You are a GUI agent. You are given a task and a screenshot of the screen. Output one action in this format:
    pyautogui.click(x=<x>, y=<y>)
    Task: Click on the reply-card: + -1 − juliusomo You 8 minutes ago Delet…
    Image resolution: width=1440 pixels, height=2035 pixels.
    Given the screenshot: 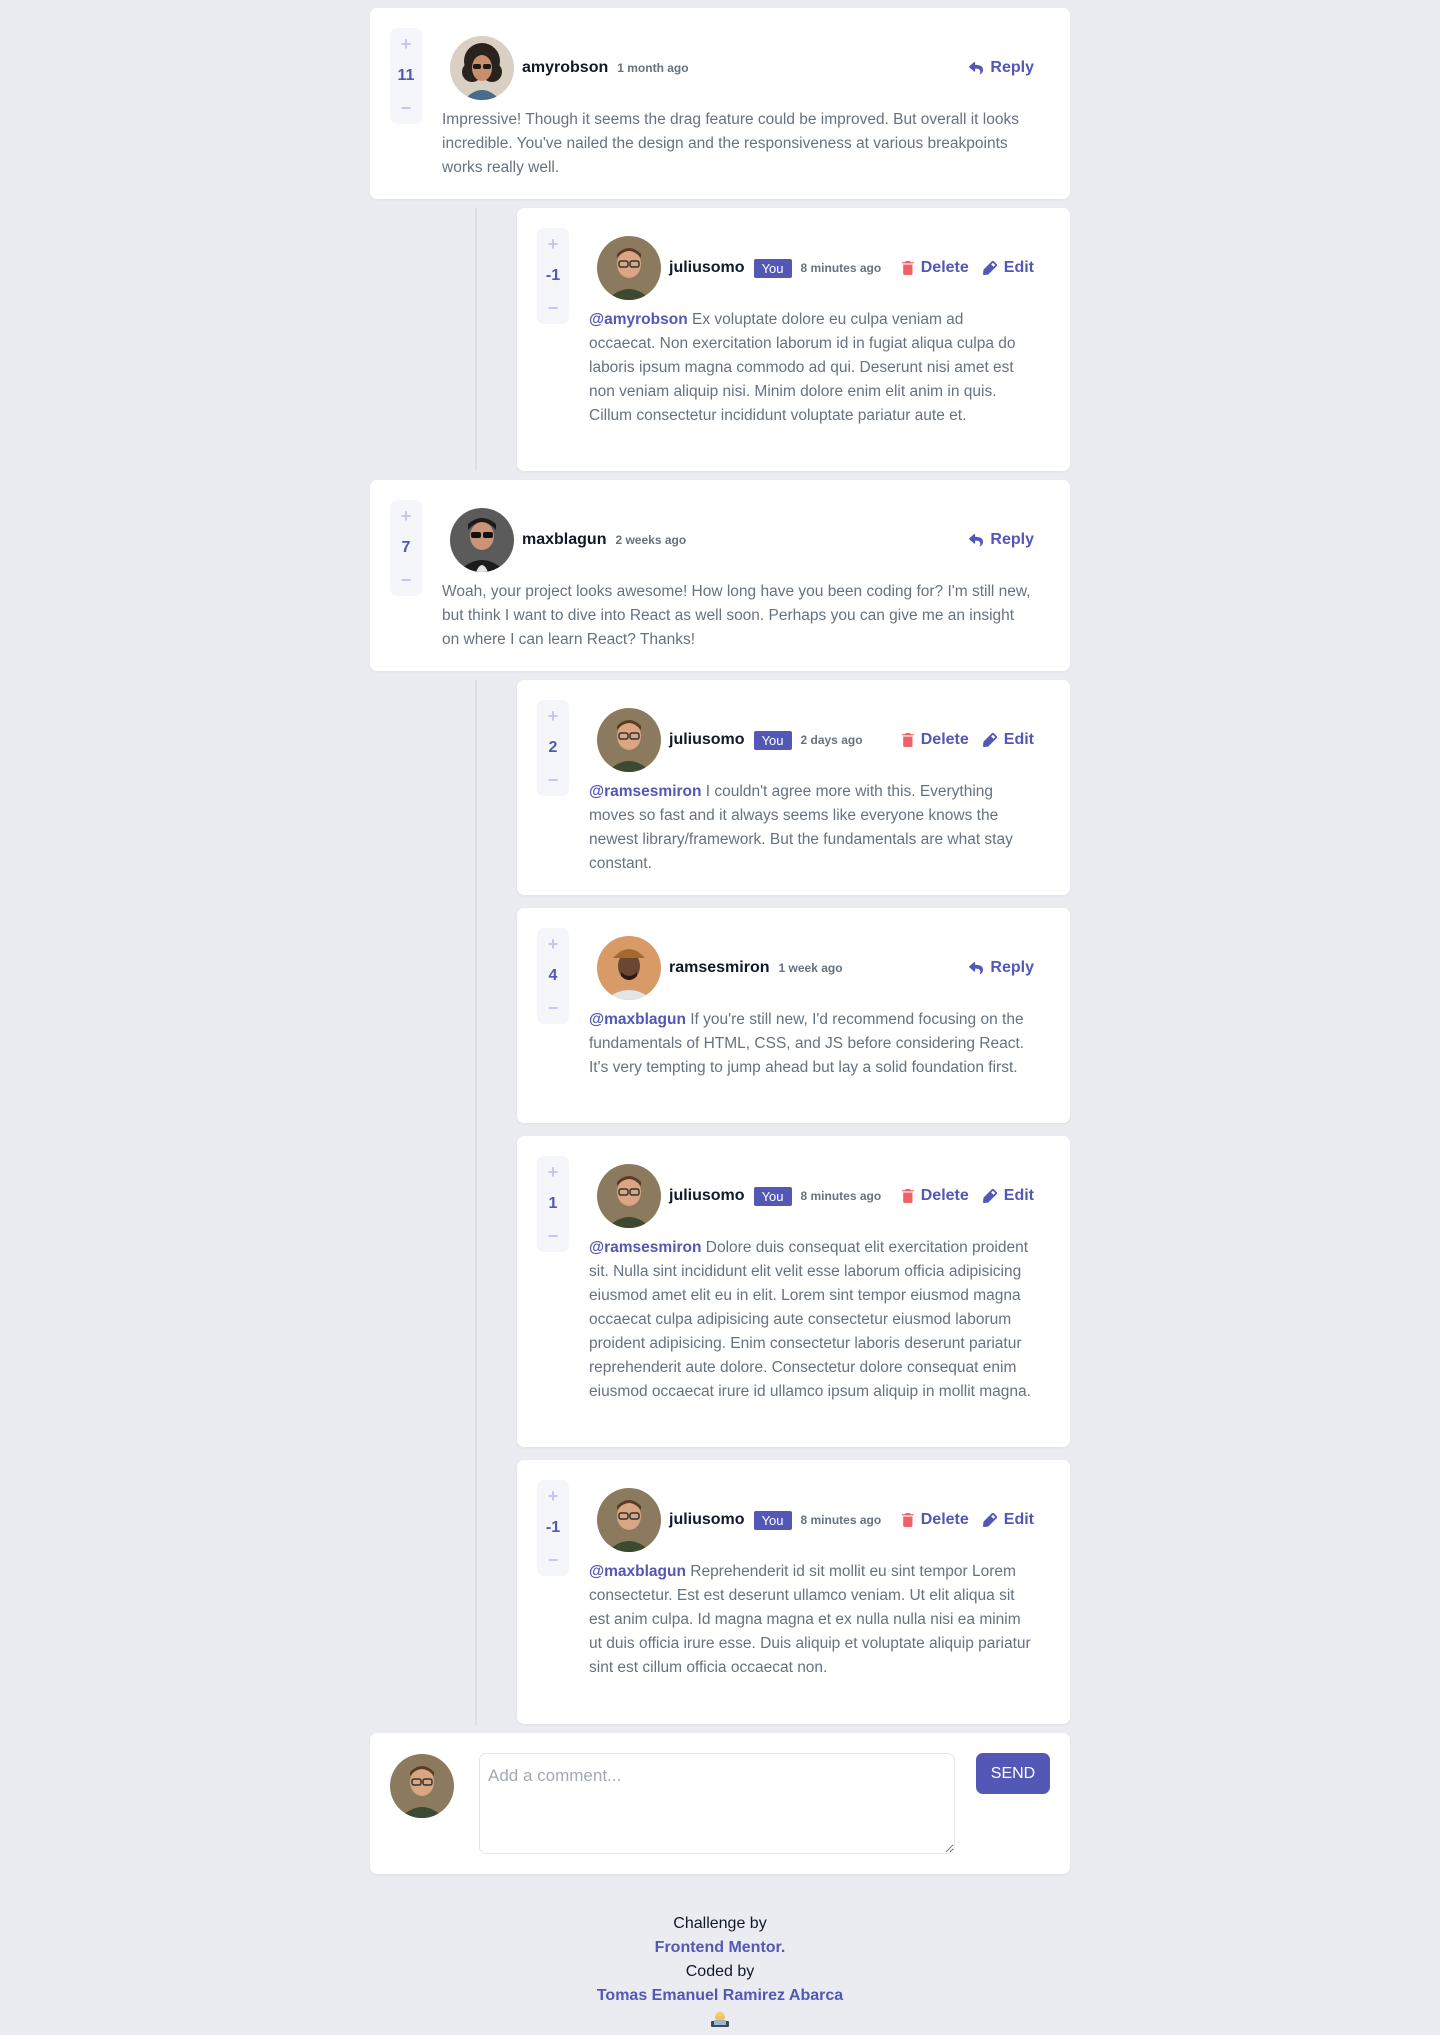 What is the action you would take?
    pyautogui.click(x=793, y=1592)
    